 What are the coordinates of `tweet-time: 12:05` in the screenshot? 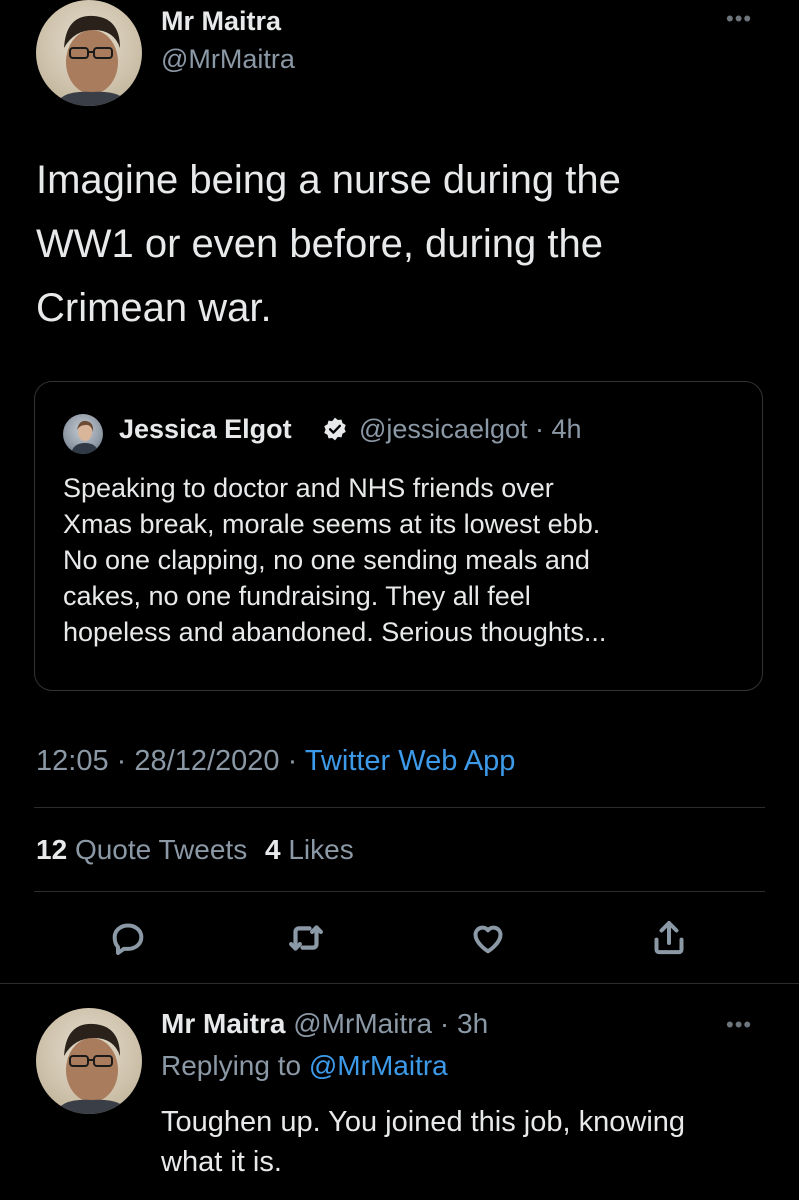 It's located at (72, 761).